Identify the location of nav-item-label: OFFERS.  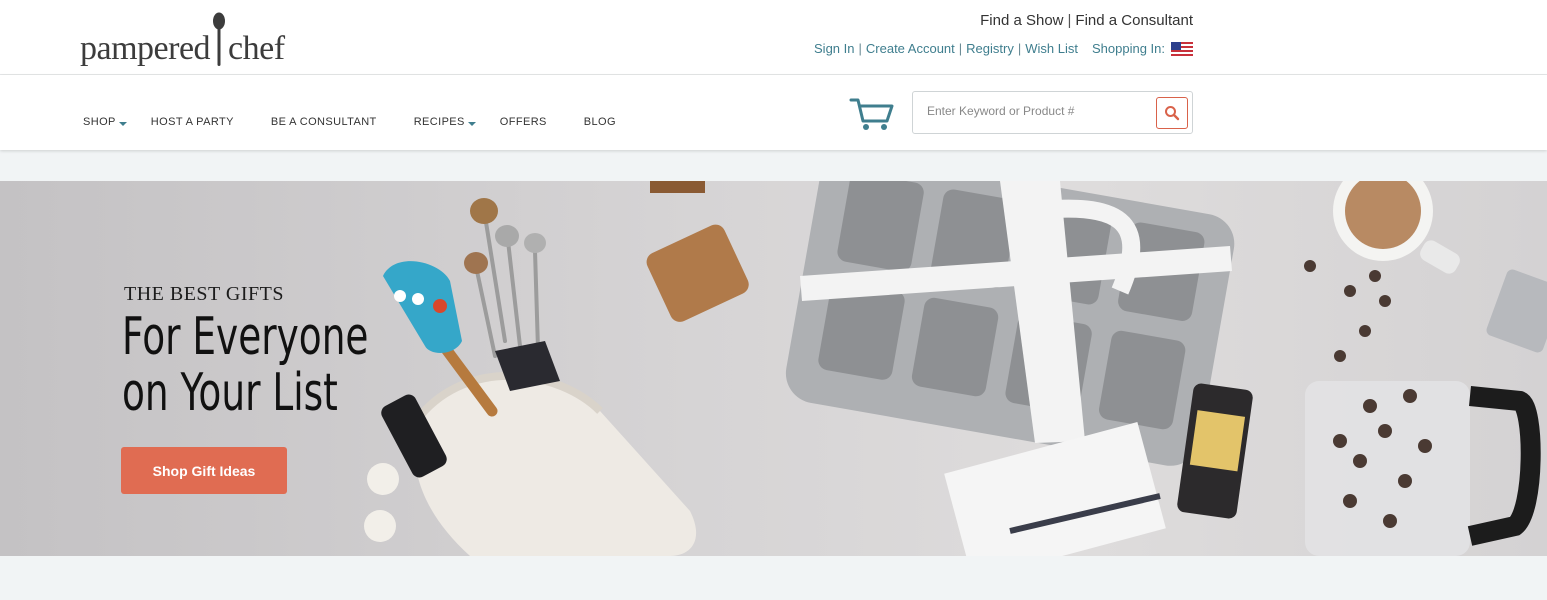
(523, 122).